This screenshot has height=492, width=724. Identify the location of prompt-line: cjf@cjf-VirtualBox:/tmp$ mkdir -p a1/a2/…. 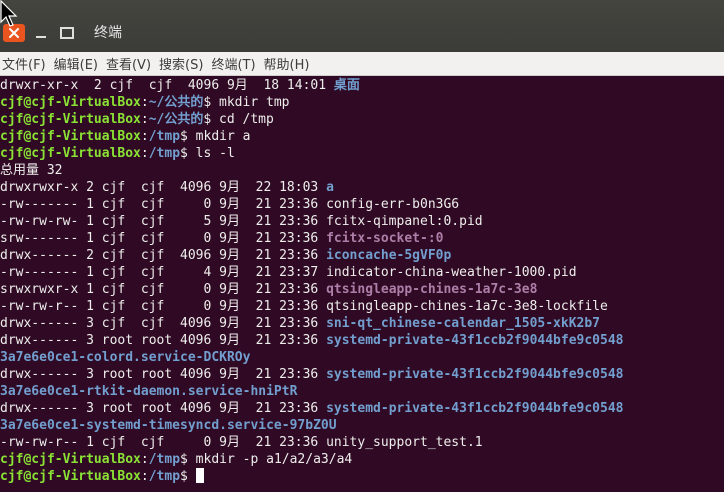
(176, 459).